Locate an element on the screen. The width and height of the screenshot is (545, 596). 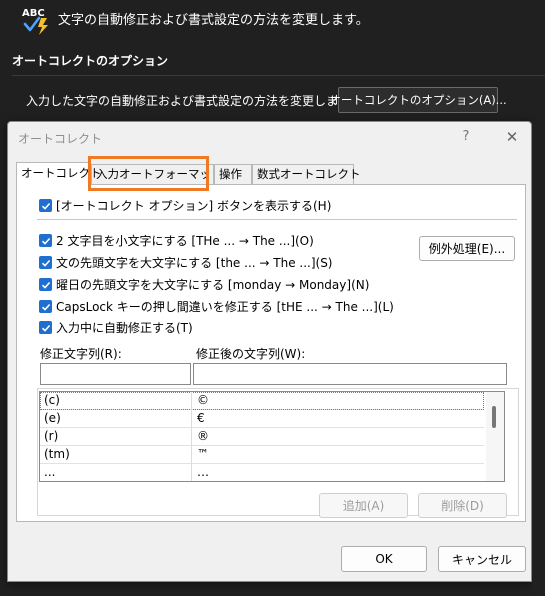
checkbox-label: 入力中に自動修正する(T) is located at coordinates (124, 328).